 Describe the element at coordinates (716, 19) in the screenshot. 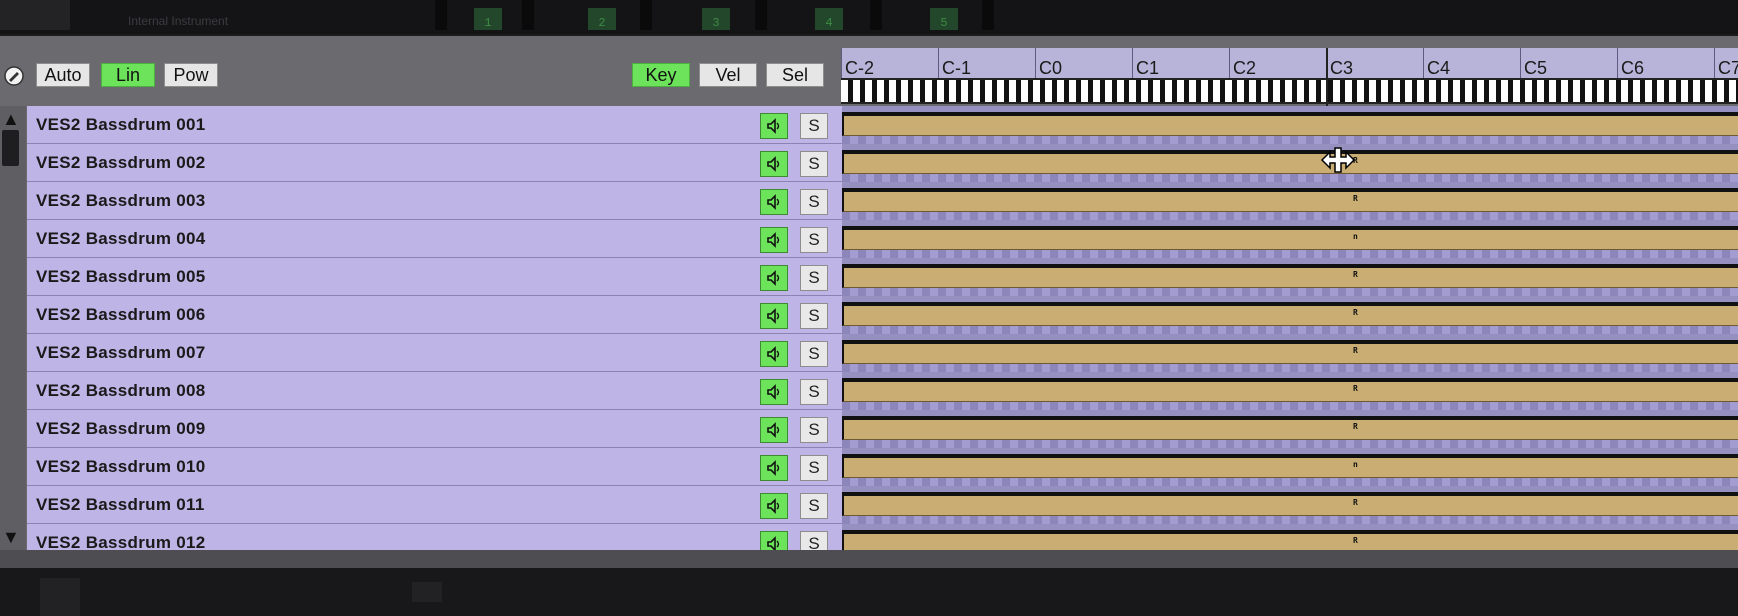

I see `track-indicator: 3` at that location.